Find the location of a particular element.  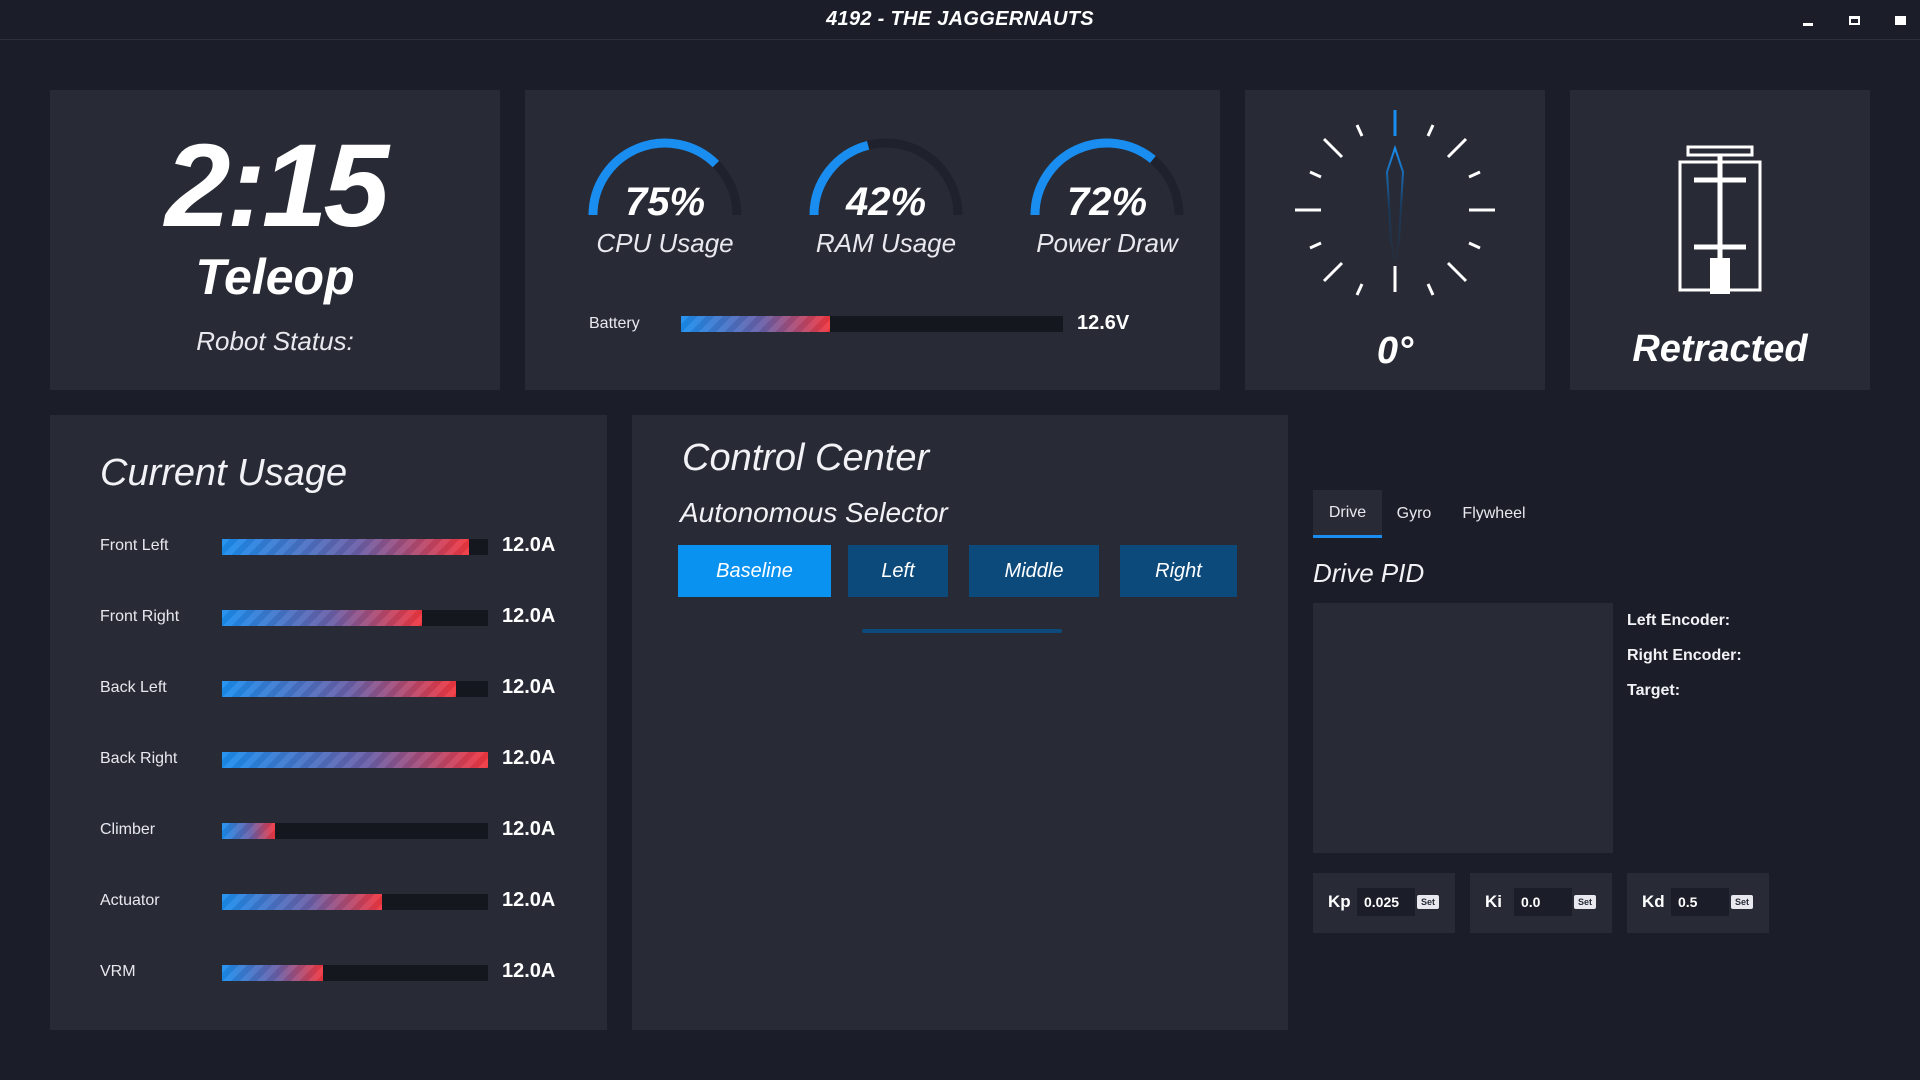

close-icon is located at coordinates (1900, 20).